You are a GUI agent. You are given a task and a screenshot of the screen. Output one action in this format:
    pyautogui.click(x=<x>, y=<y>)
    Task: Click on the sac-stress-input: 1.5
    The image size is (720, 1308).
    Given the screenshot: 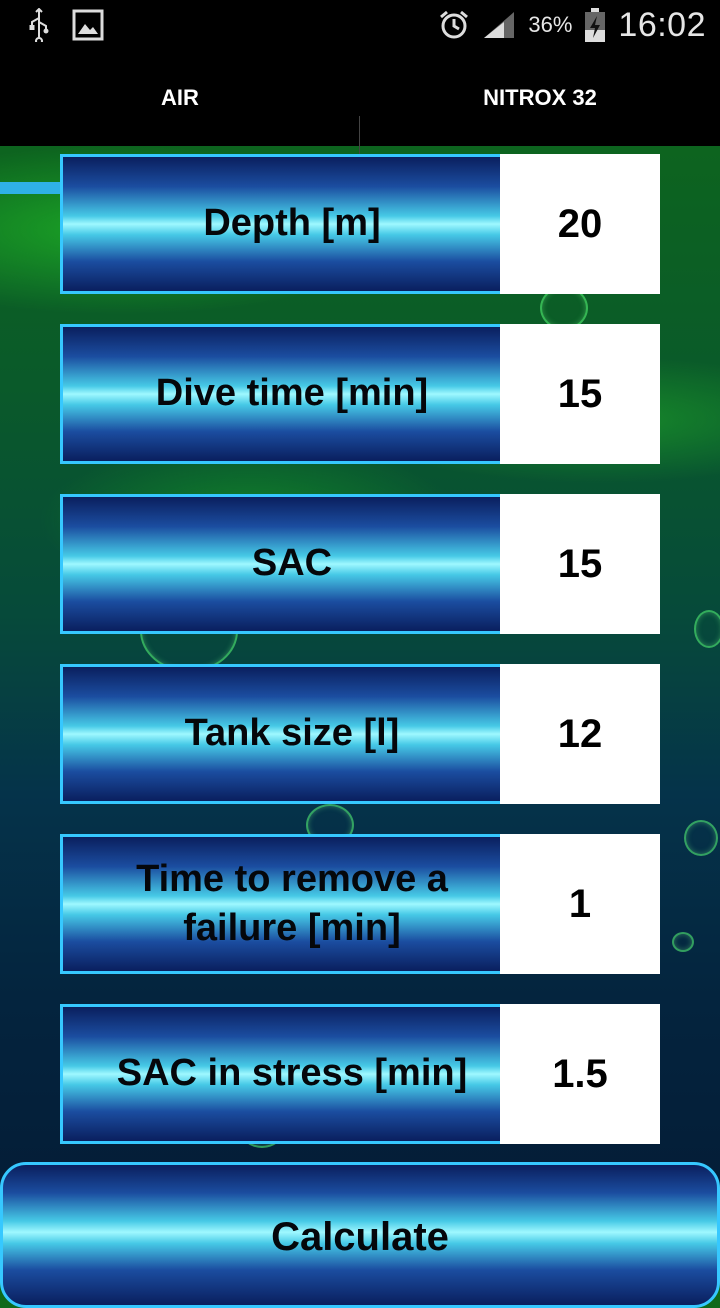 What is the action you would take?
    pyautogui.click(x=580, y=1074)
    